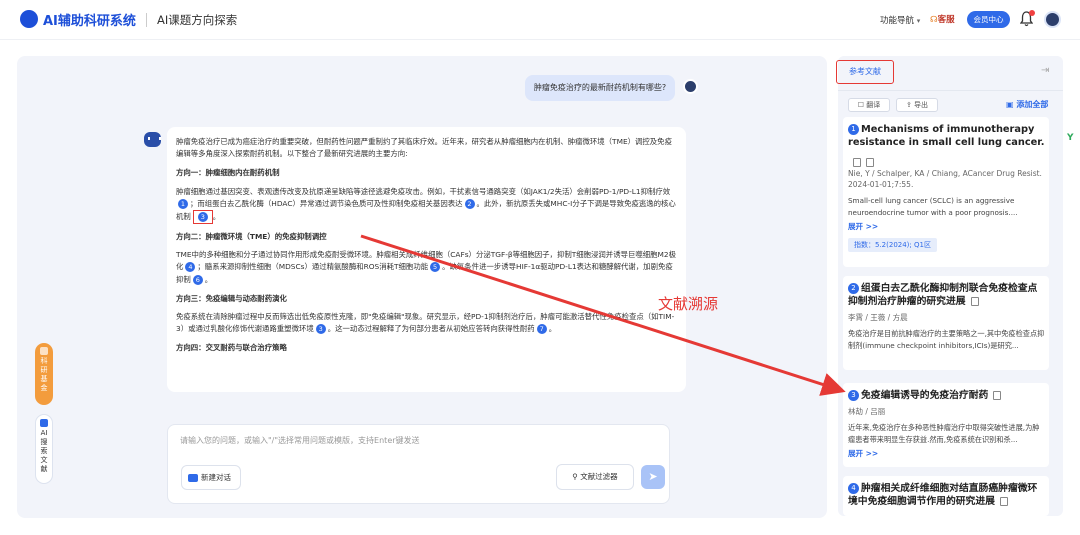  Describe the element at coordinates (873, 105) in the screenshot. I see `translate-label: 翻译` at that location.